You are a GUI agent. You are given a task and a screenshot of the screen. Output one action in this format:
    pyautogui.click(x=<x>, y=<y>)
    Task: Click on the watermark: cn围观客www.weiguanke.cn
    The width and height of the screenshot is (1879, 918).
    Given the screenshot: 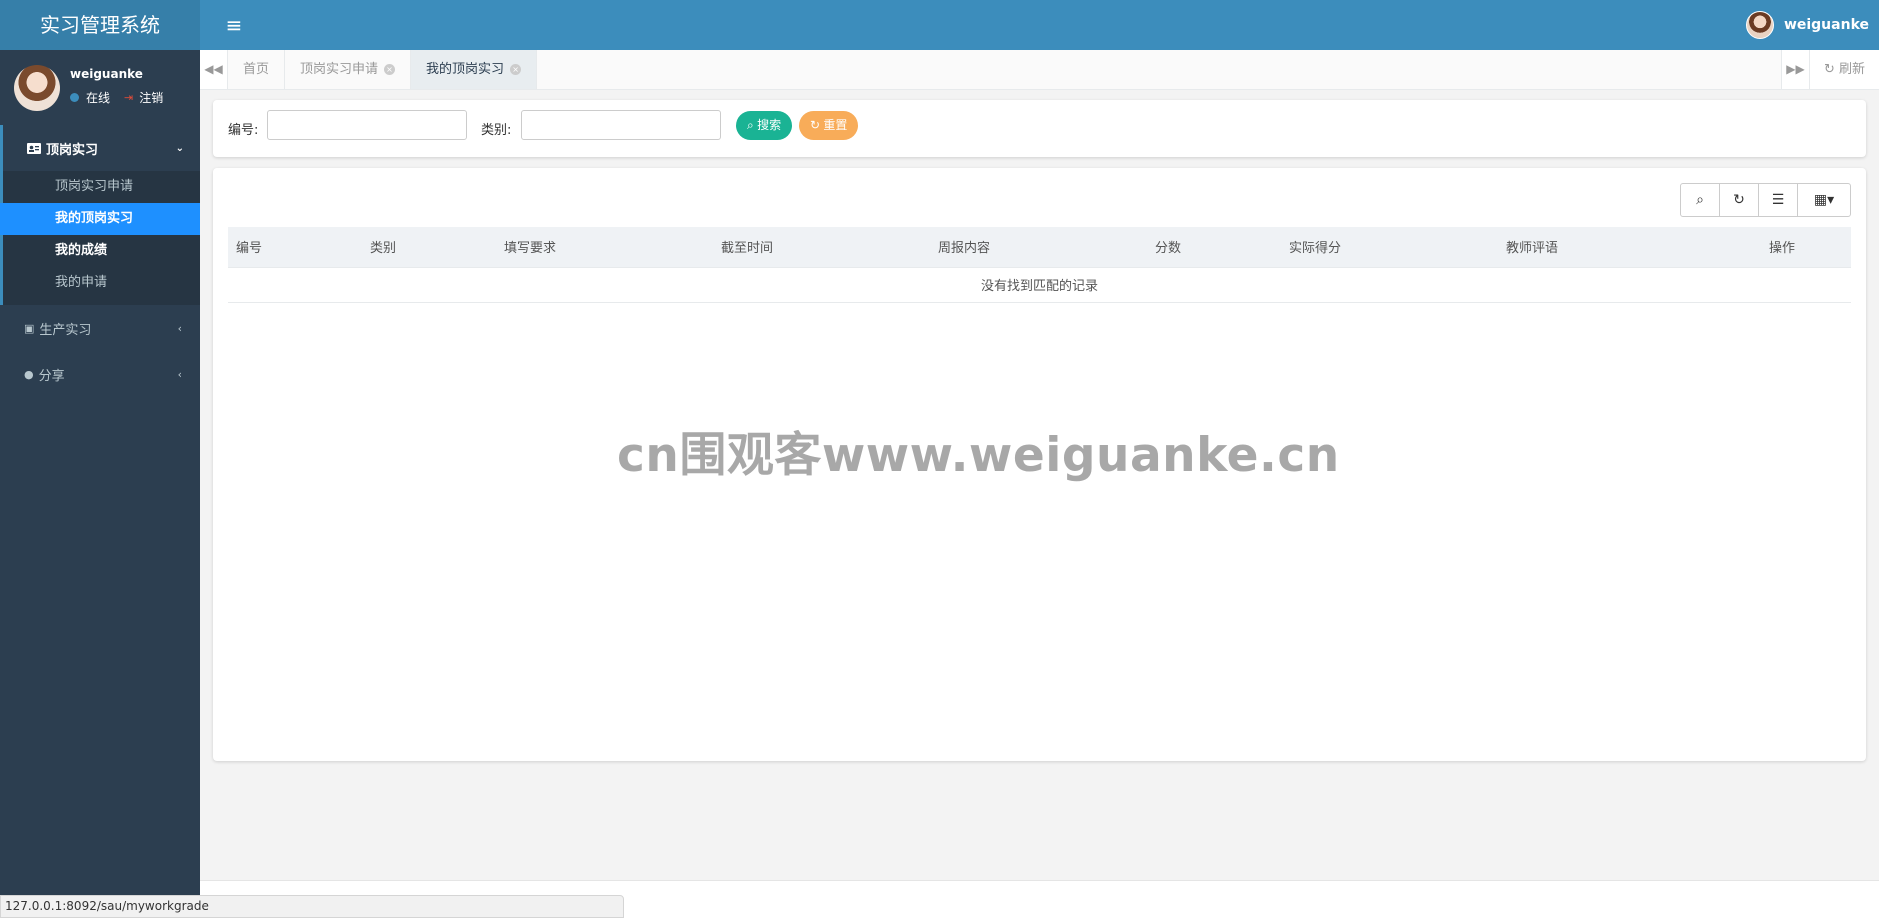 What is the action you would take?
    pyautogui.click(x=978, y=455)
    